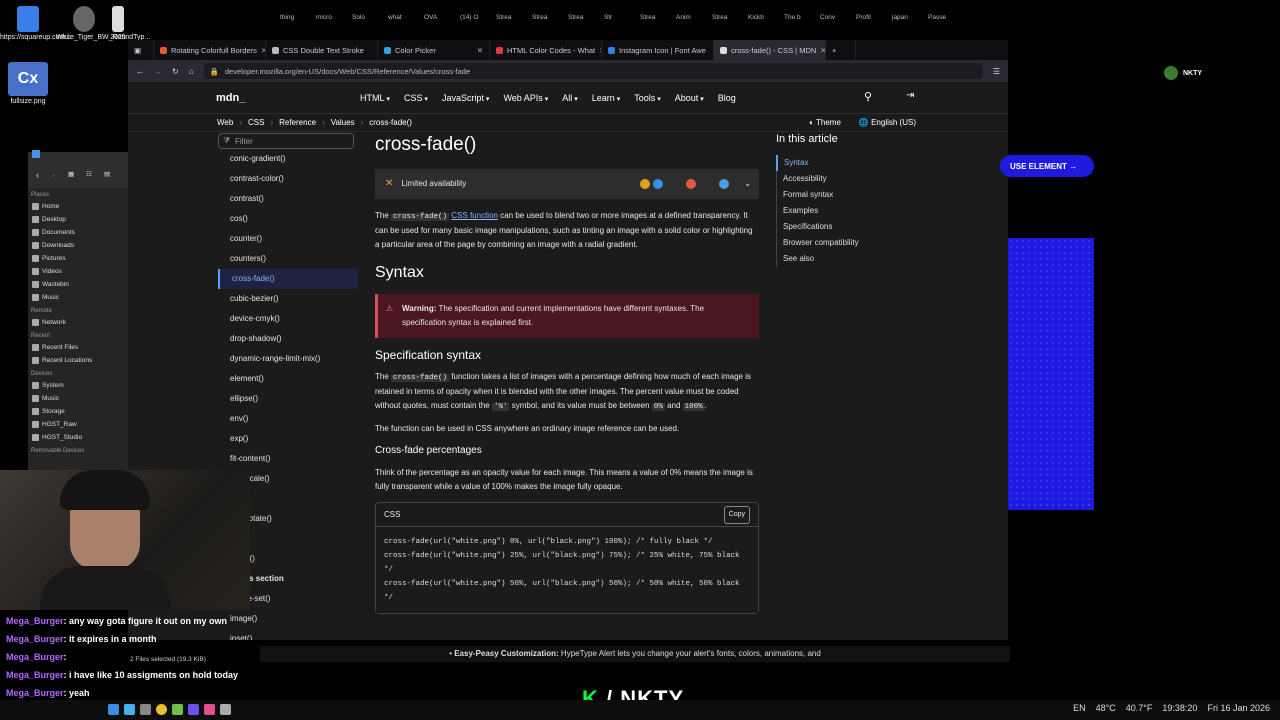  I want to click on file-manager-place: Home, so click(78, 206).